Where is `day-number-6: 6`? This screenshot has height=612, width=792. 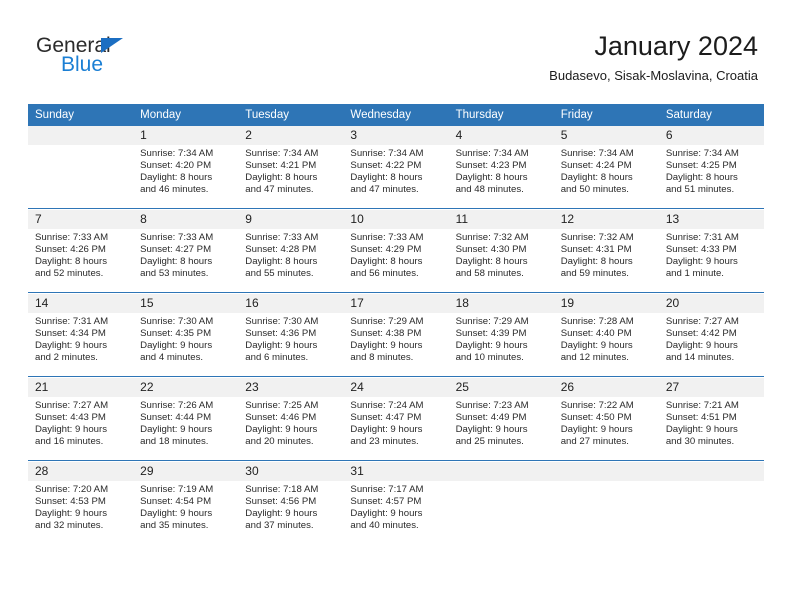
day-number-6: 6 is located at coordinates (711, 135).